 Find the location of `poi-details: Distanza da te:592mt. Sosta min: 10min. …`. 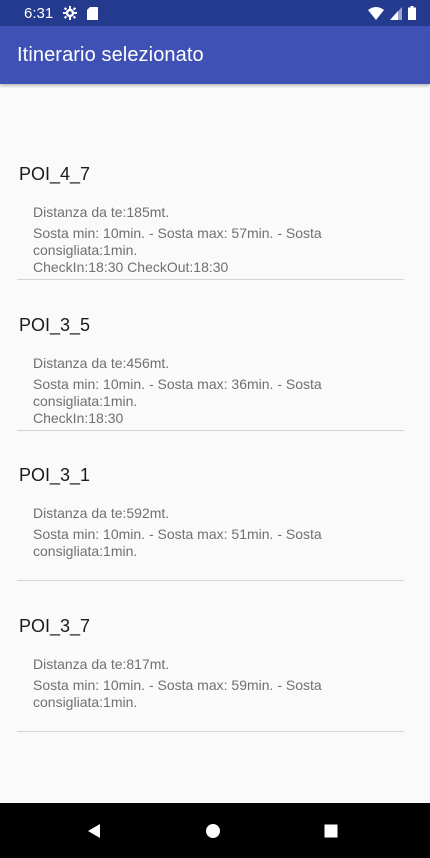

poi-details: Distanza da te:592mt. Sosta min: 10min. … is located at coordinates (203, 532).